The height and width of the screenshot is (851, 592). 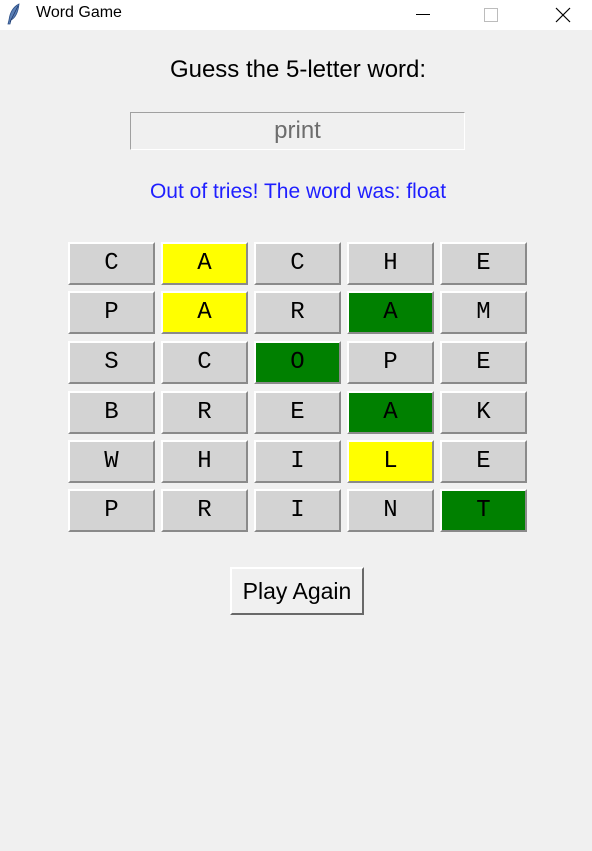 What do you see at coordinates (111, 362) in the screenshot?
I see `letter-tile: S` at bounding box center [111, 362].